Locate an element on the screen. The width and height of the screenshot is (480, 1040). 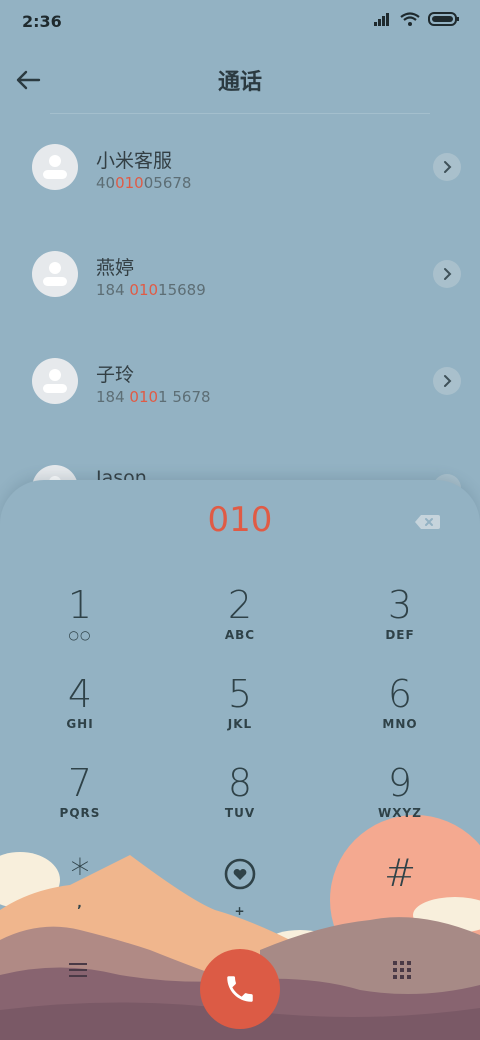
menu-icon is located at coordinates (78, 970).